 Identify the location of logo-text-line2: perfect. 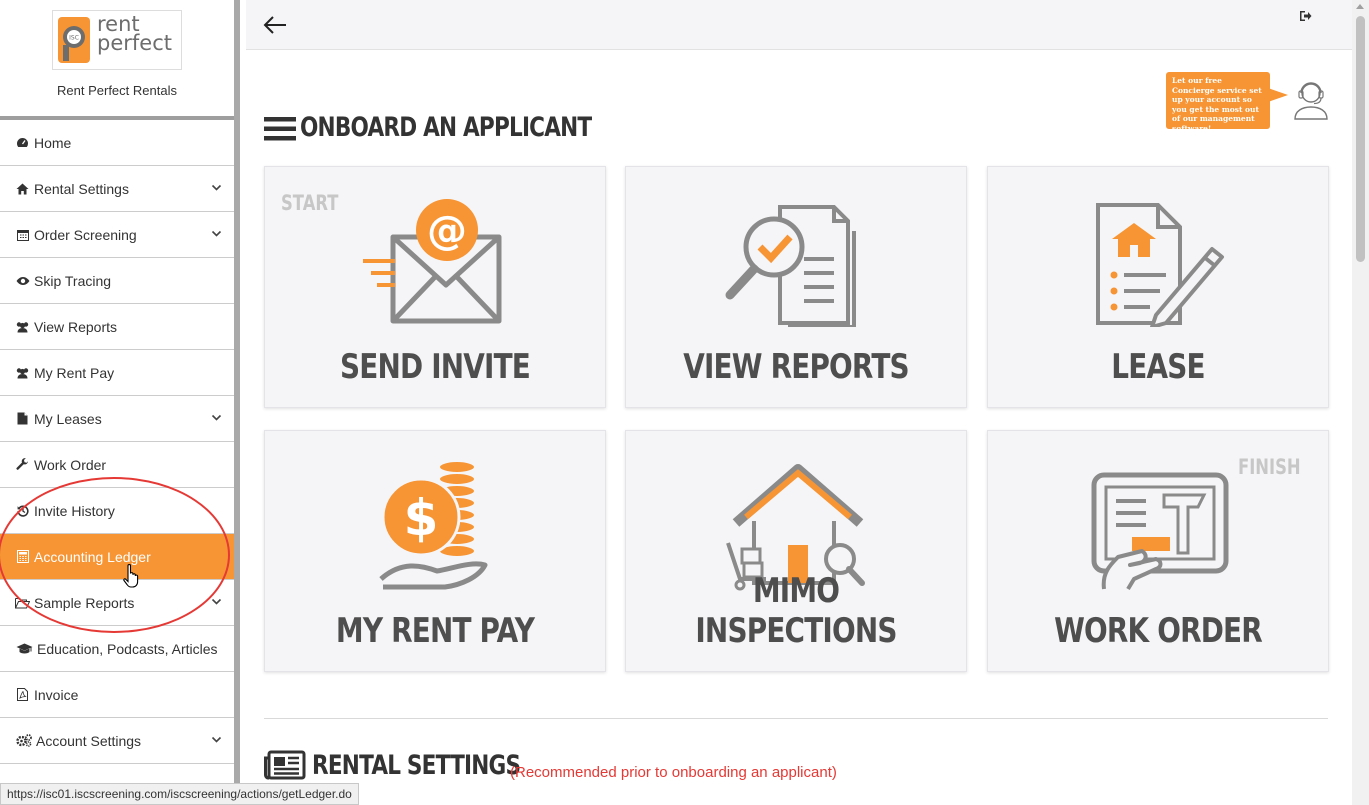
(134, 43).